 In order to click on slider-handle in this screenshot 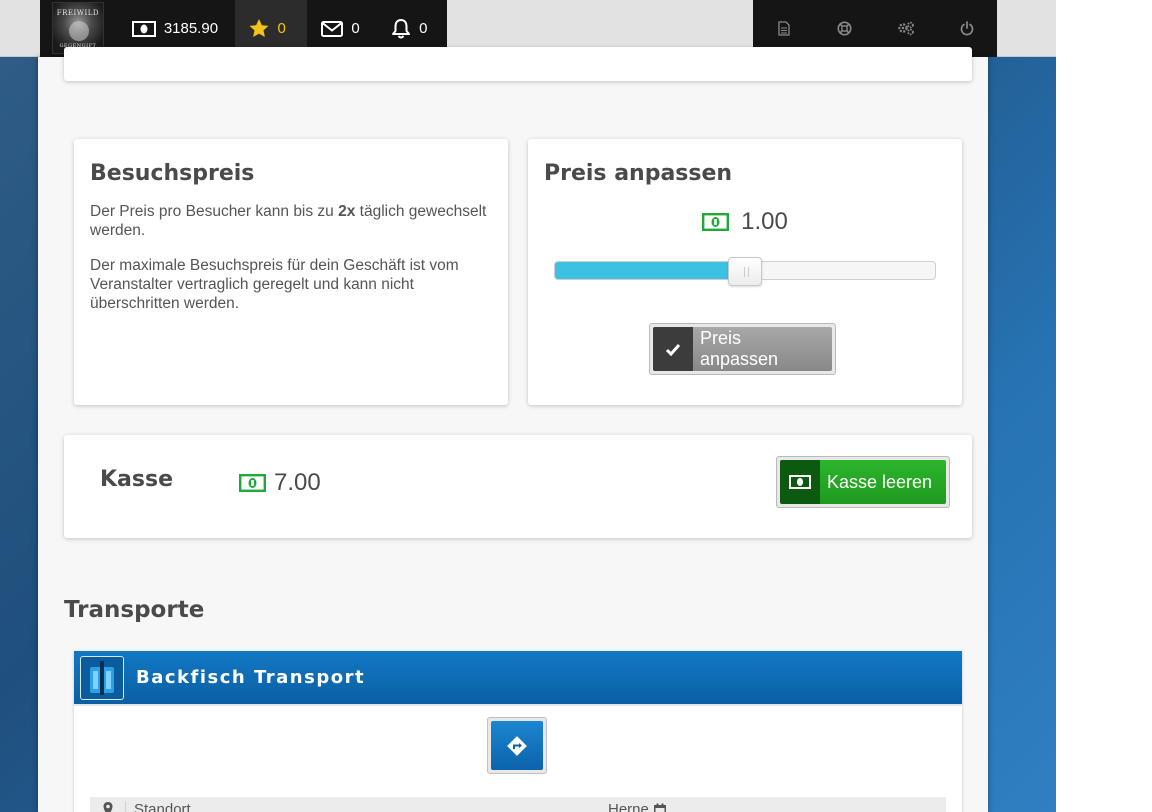, I will do `click(745, 271)`.